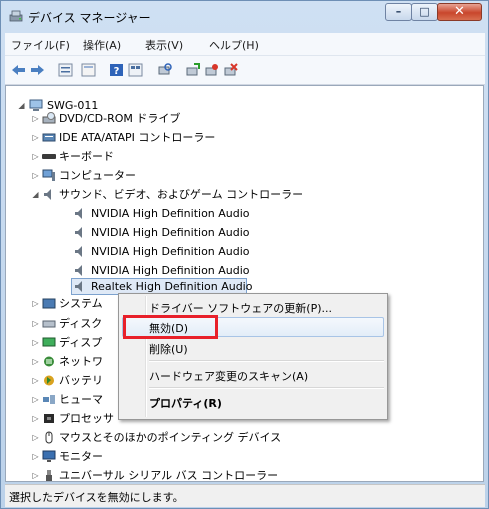 This screenshot has width=489, height=509. I want to click on menu-help: ヘルプ(H), so click(234, 45).